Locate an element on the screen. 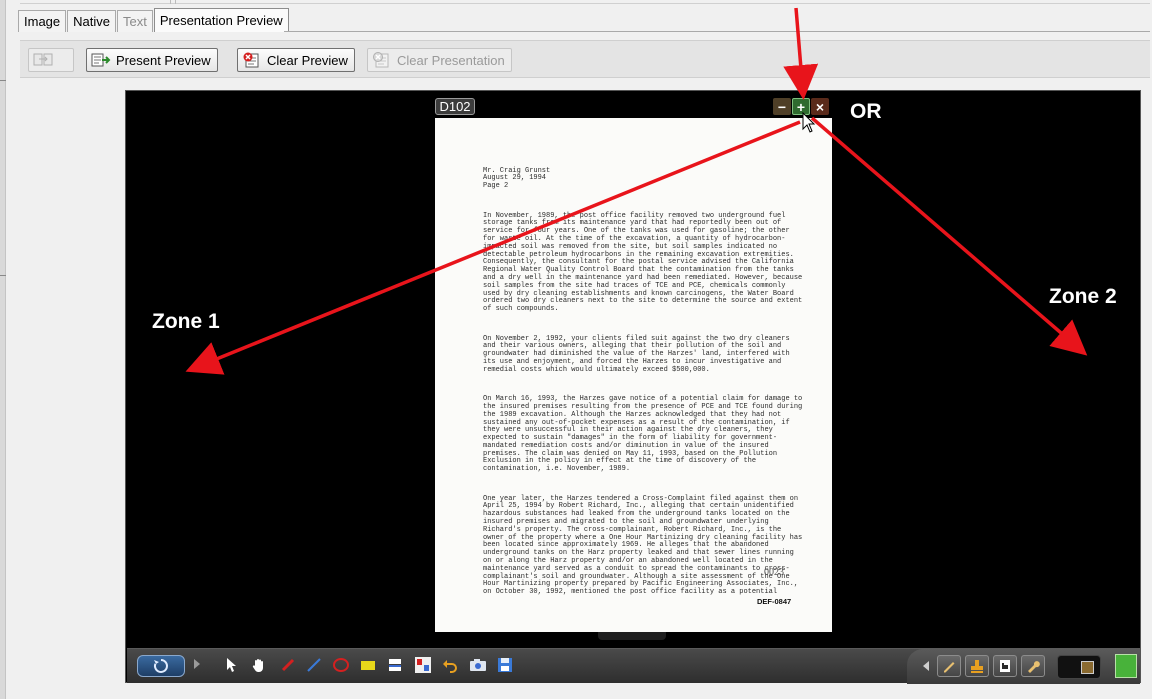 The height and width of the screenshot is (699, 1152). document-id-label: D102 is located at coordinates (455, 106).